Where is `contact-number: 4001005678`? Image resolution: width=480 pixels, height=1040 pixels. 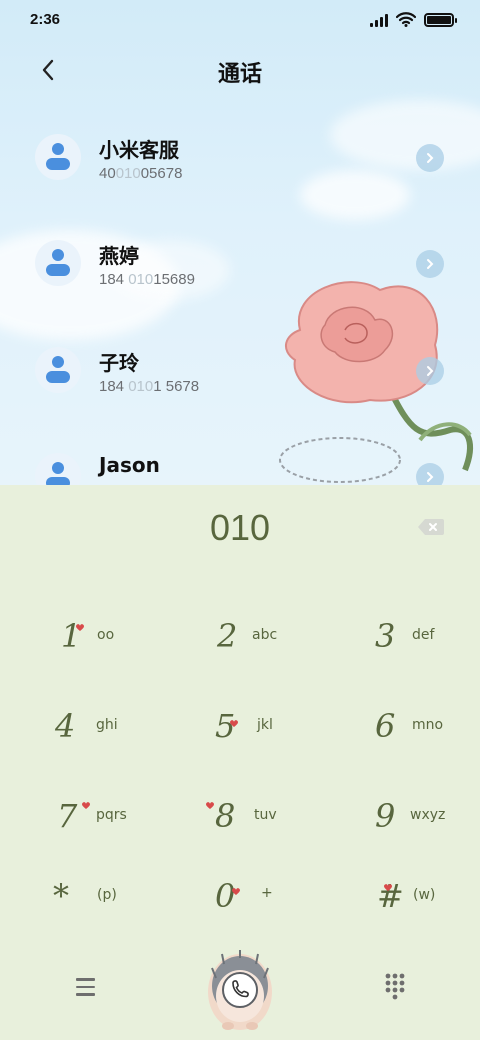 contact-number: 4001005678 is located at coordinates (141, 173).